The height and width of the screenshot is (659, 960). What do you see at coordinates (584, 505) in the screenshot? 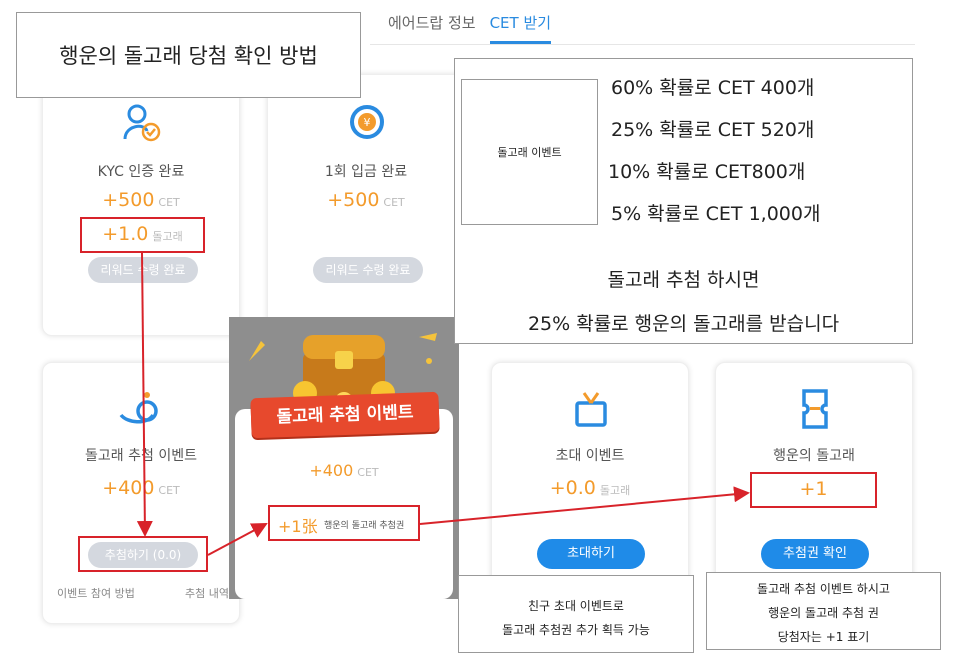
I see `arrow-ticket-to-lucky` at bounding box center [584, 505].